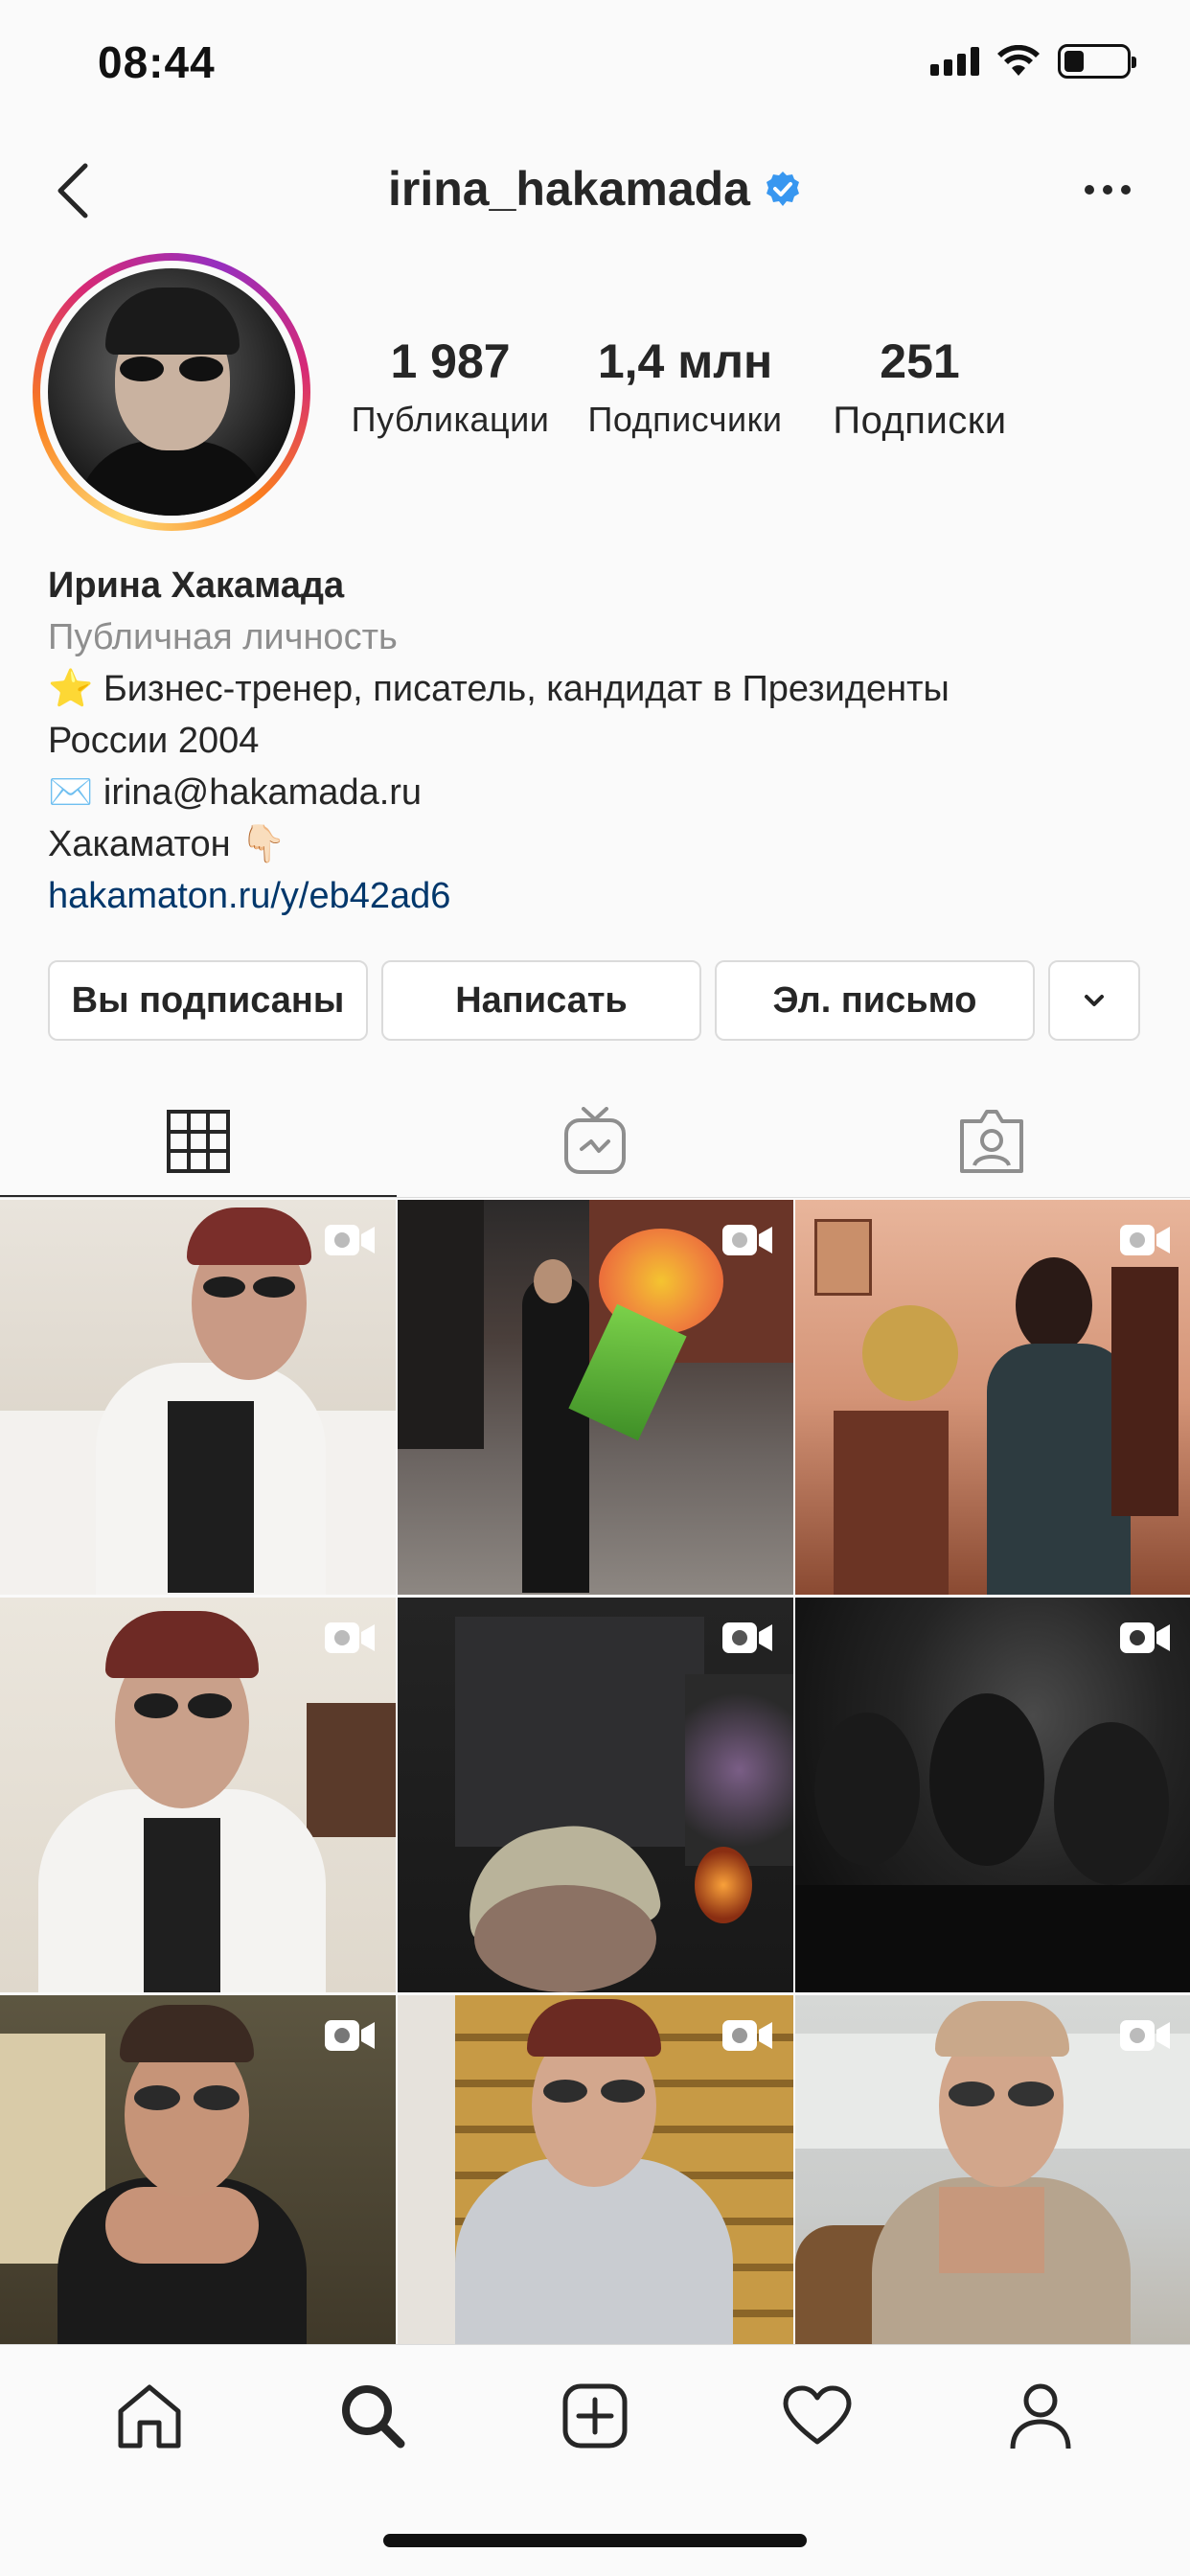 The width and height of the screenshot is (1190, 2576). What do you see at coordinates (599, 896) in the screenshot?
I see `bio-link: hakamaton.ru/y/eb42ad6` at bounding box center [599, 896].